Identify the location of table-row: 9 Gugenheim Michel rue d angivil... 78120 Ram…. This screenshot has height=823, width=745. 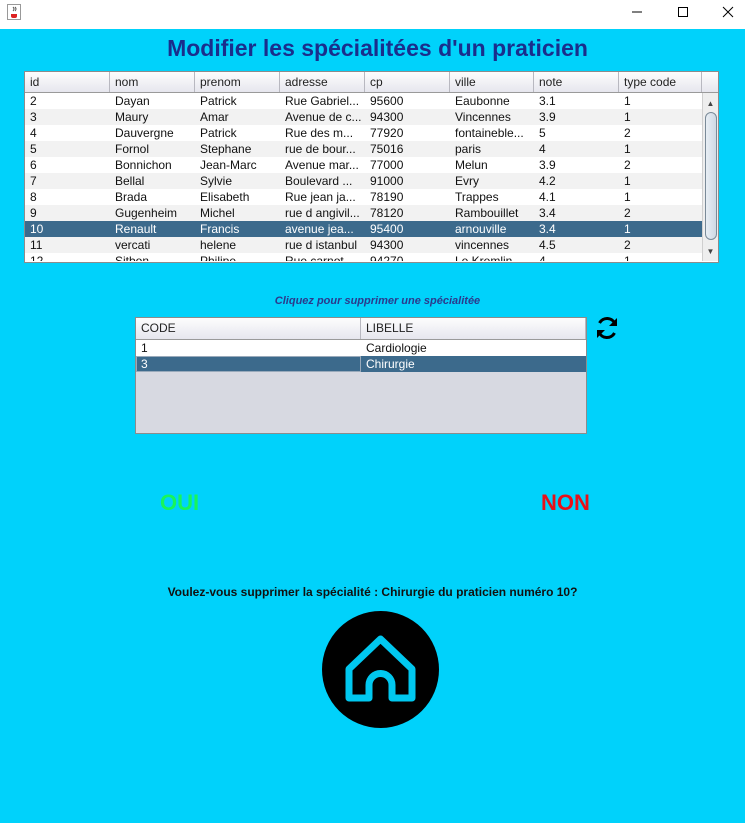
(363, 213).